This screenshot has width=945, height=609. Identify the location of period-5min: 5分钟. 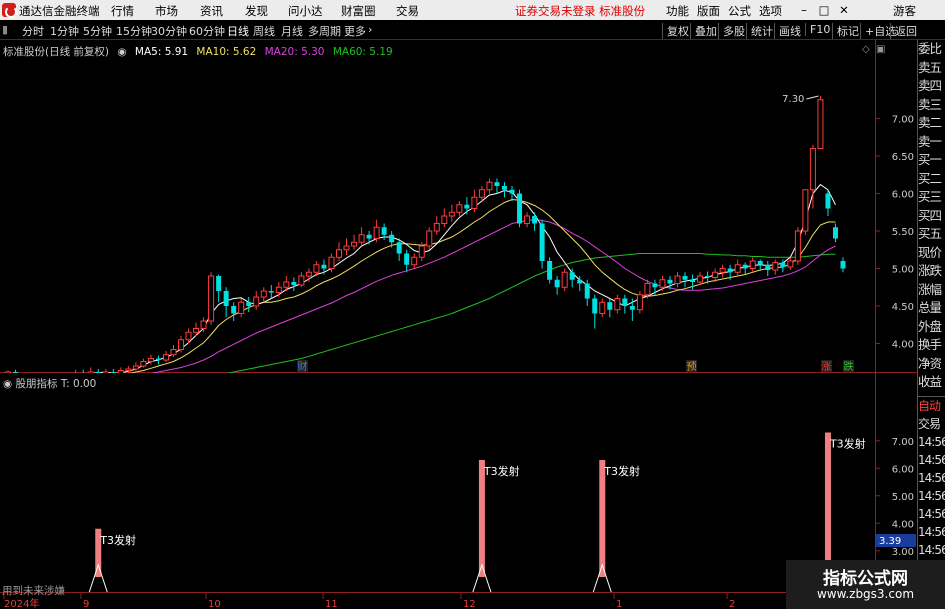
(97, 31).